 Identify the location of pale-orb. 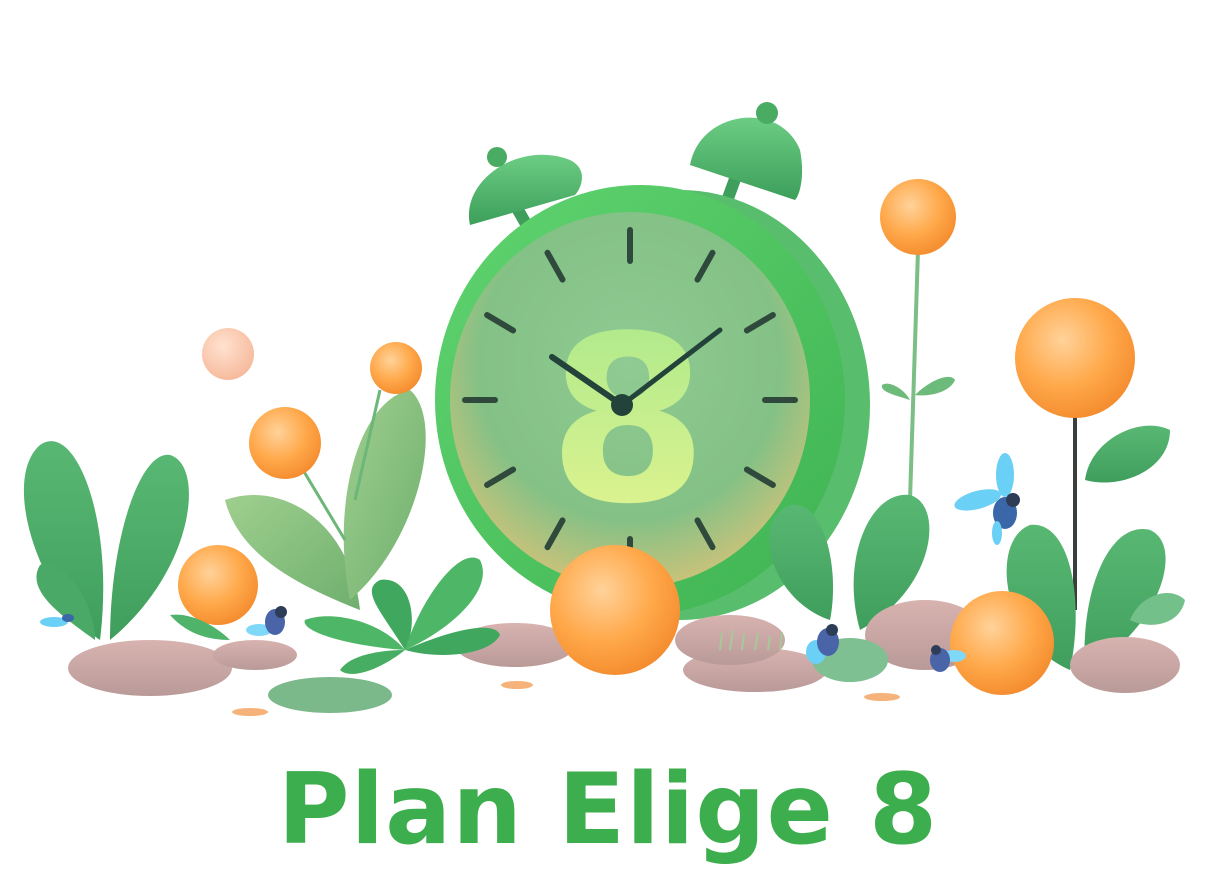
(228, 354).